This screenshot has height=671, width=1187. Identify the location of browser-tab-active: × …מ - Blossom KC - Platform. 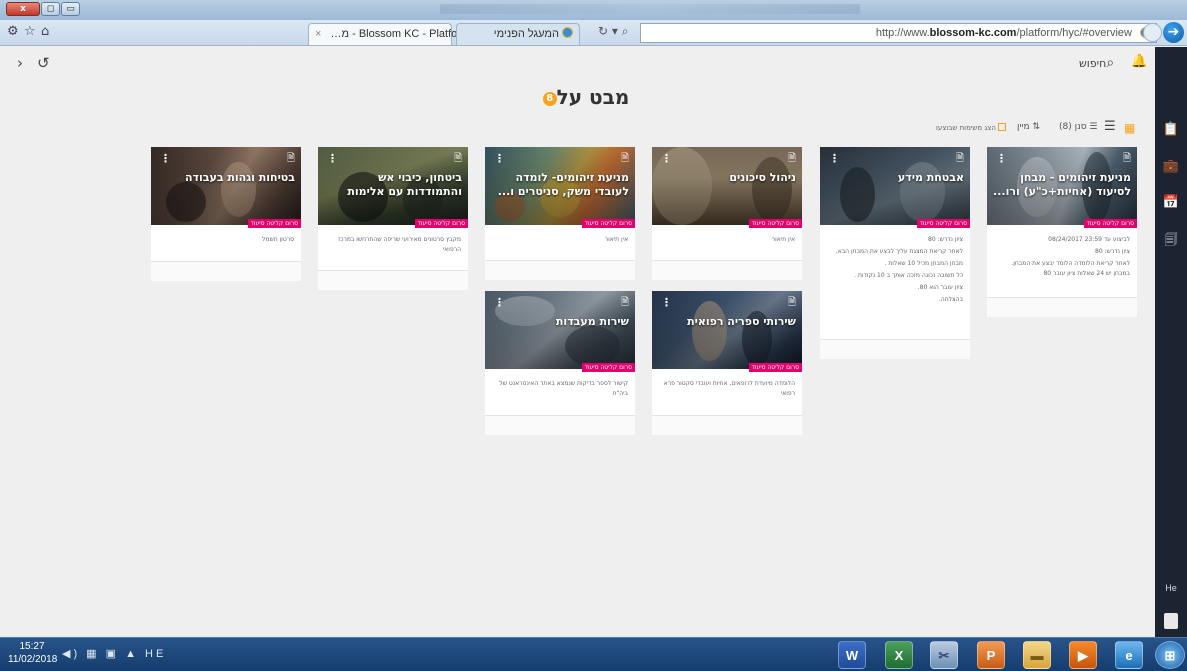
(396, 34).